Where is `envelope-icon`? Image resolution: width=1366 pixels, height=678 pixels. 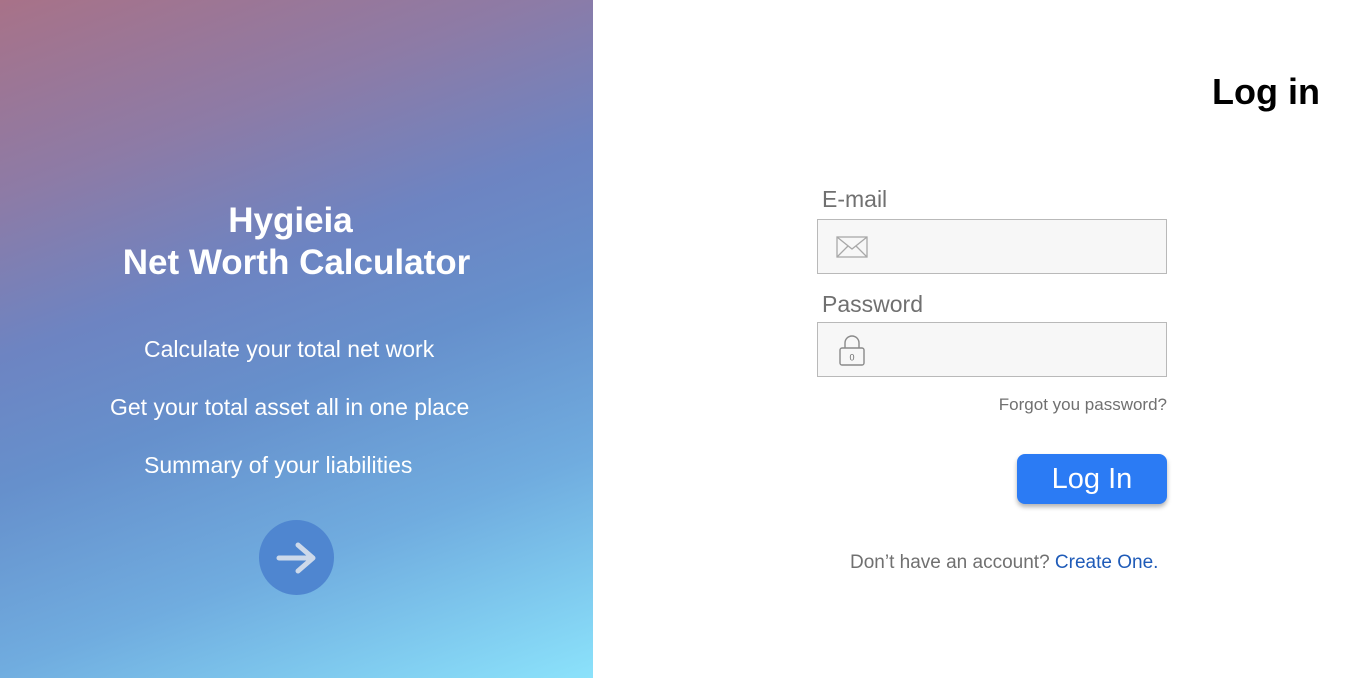 envelope-icon is located at coordinates (852, 247).